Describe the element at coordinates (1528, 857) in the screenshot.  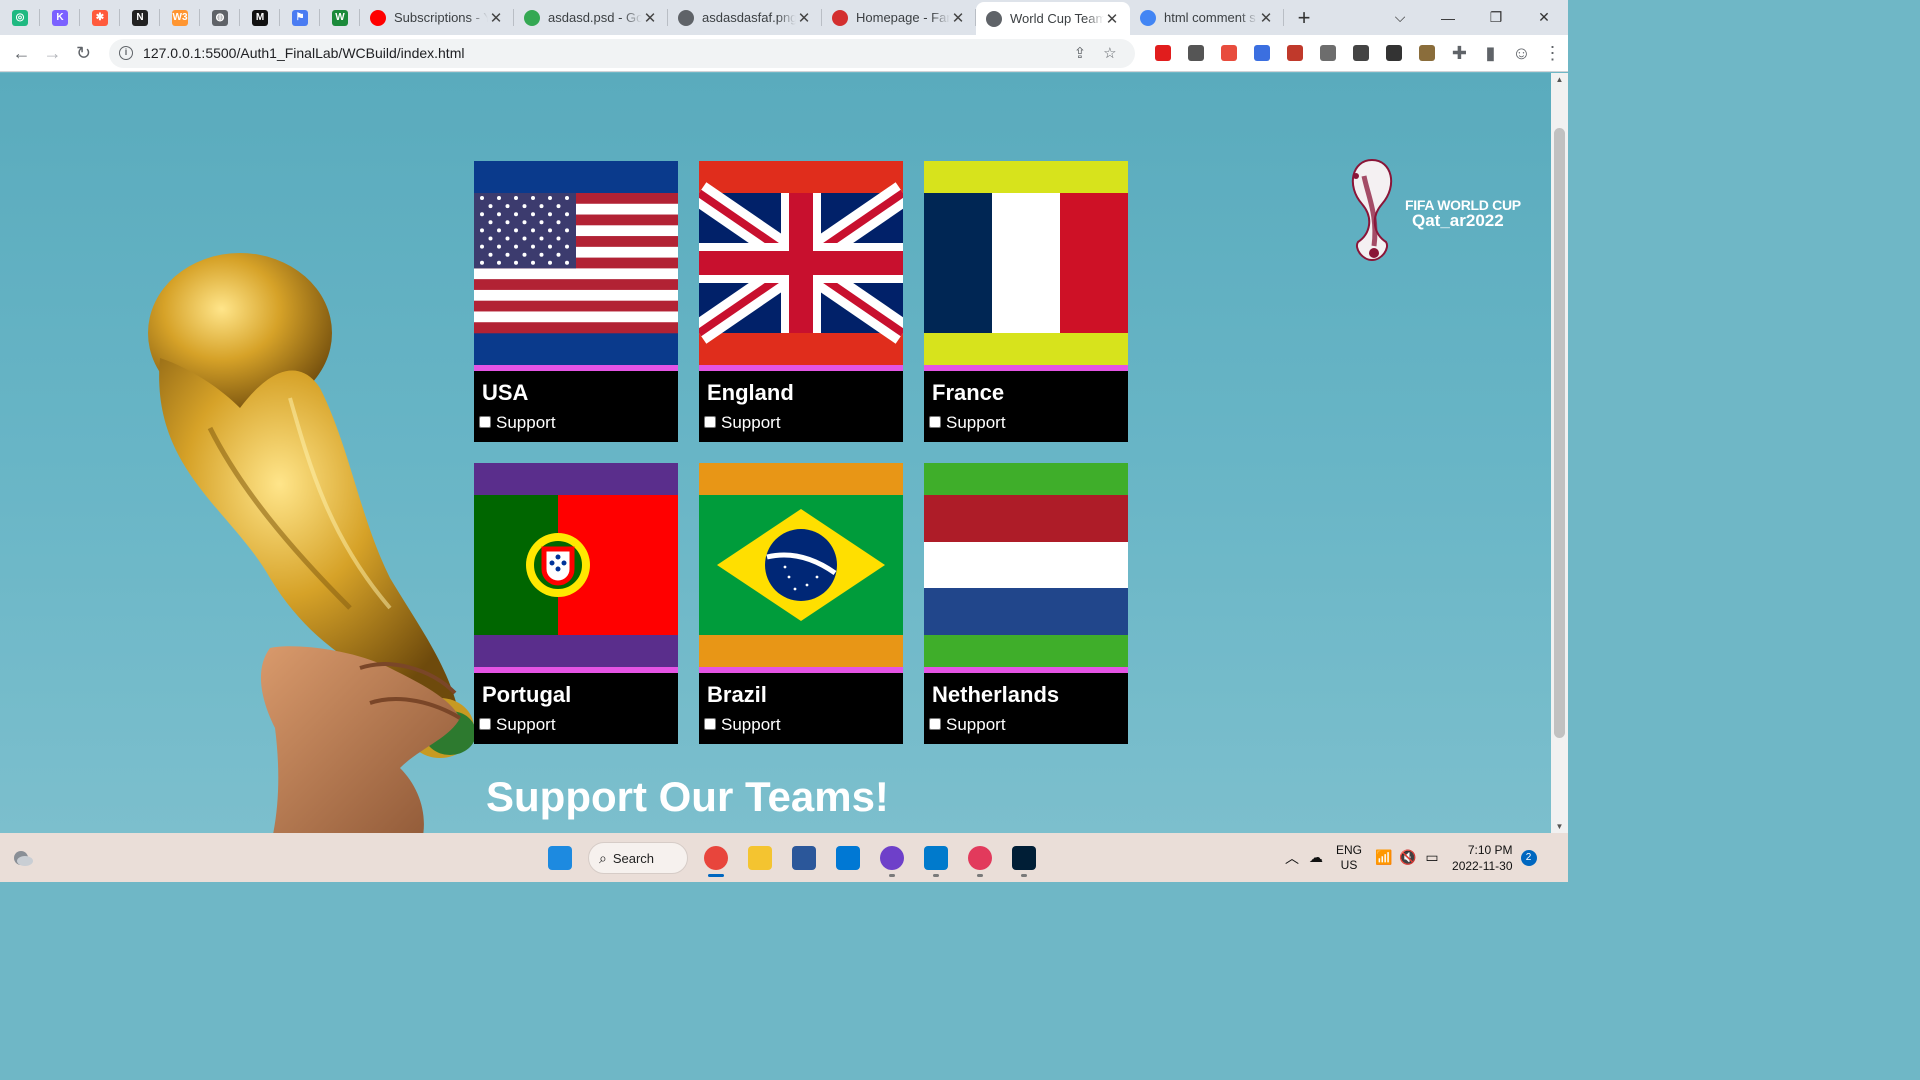
I see `notification-badge: 2` at that location.